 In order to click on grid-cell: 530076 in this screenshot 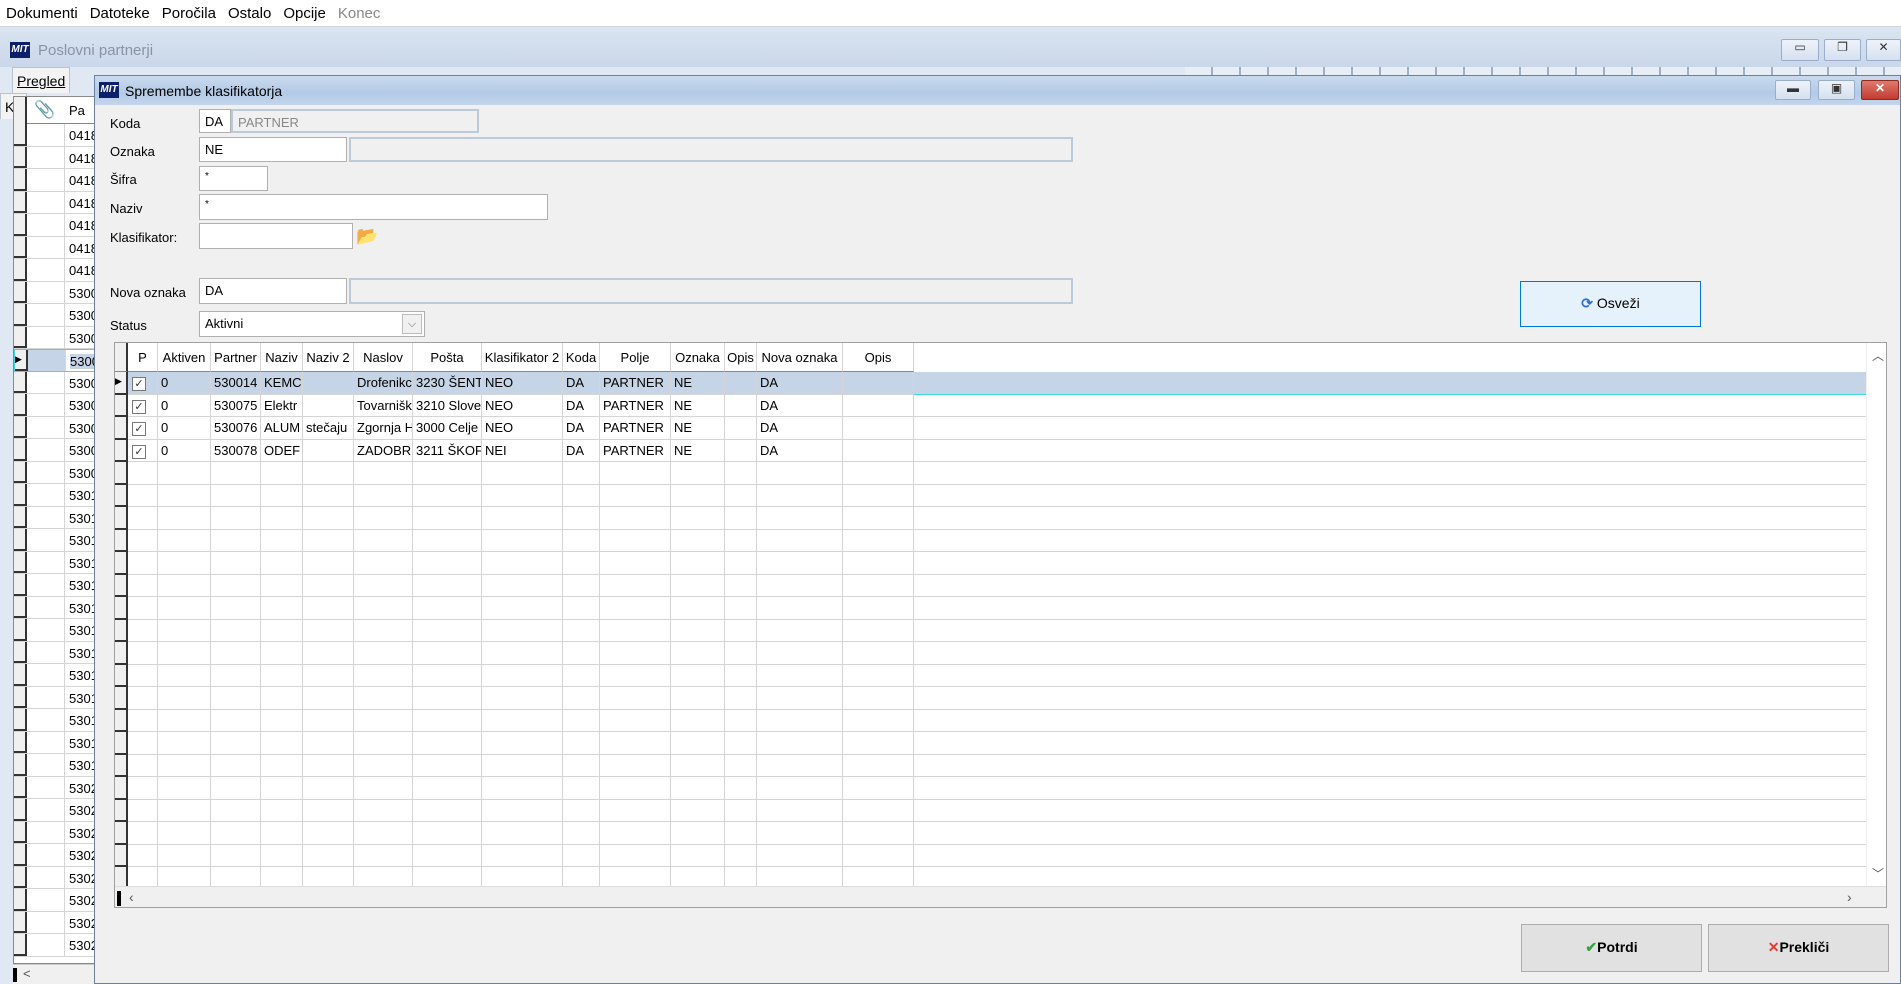, I will do `click(236, 428)`.